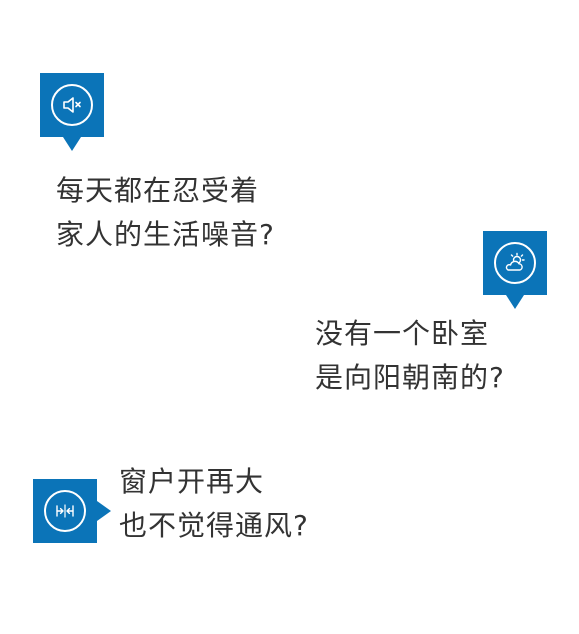 This screenshot has width=579, height=634. Describe the element at coordinates (214, 504) in the screenshot. I see `ventilation-text: 窗户开再大 也不觉得通风?` at that location.